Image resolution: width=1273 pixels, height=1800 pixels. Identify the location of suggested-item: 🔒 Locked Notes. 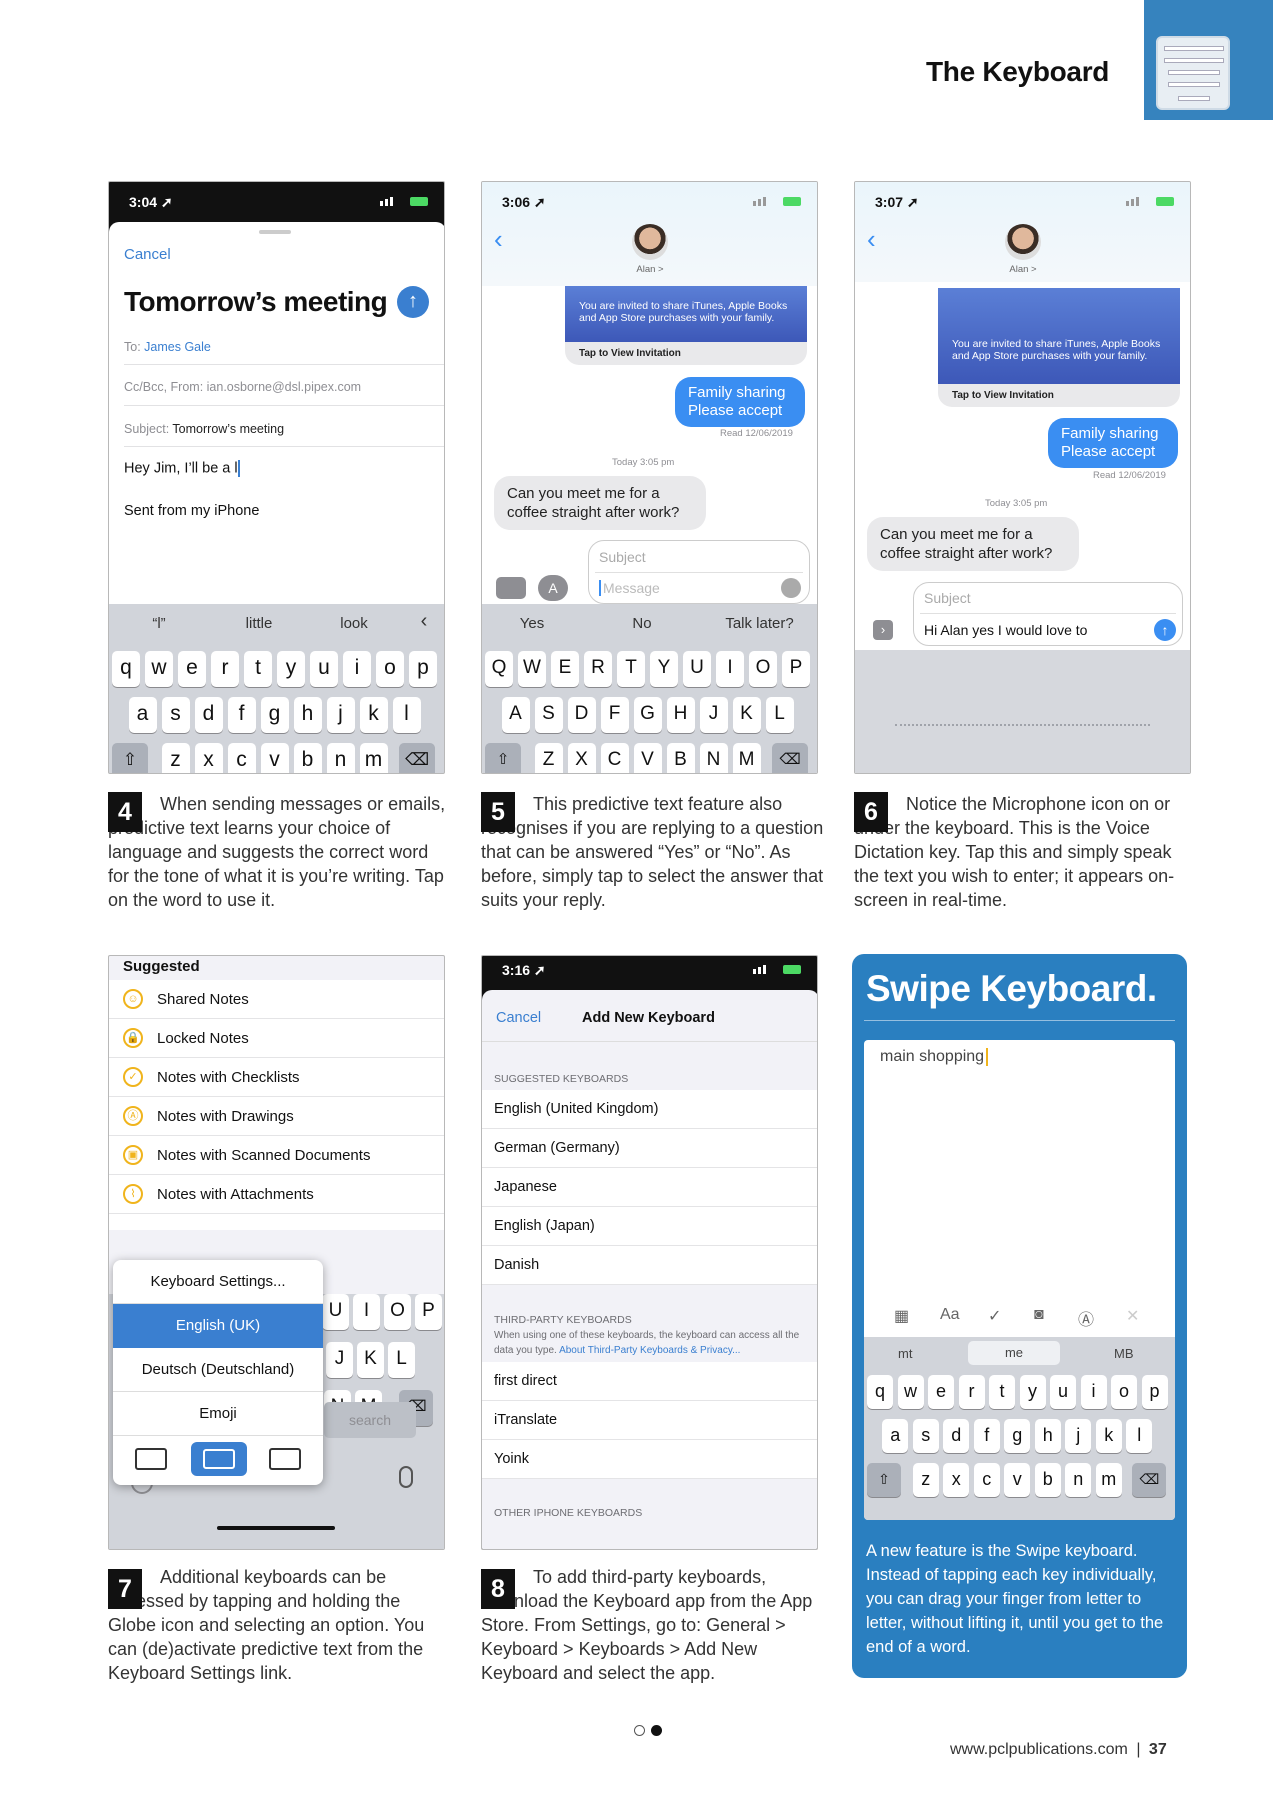
(276, 1038).